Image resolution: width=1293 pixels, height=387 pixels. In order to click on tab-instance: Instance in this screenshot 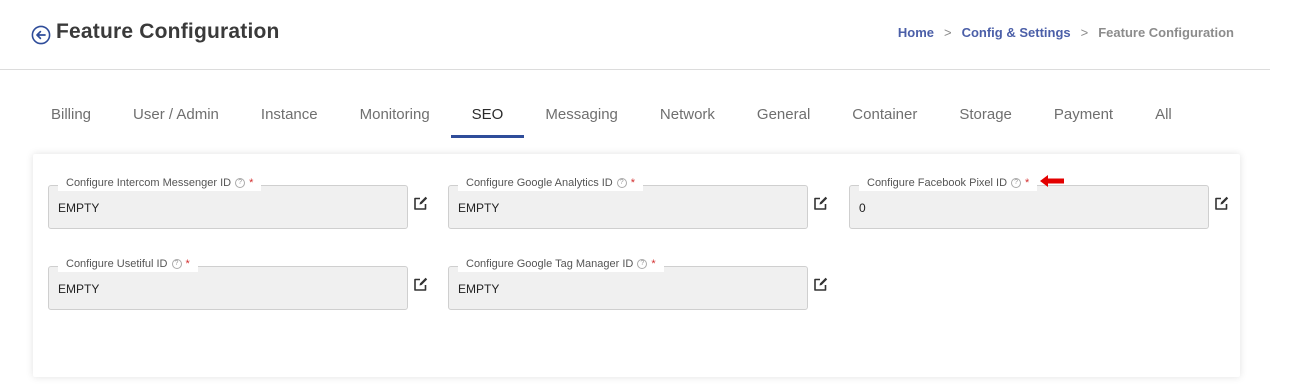, I will do `click(289, 116)`.